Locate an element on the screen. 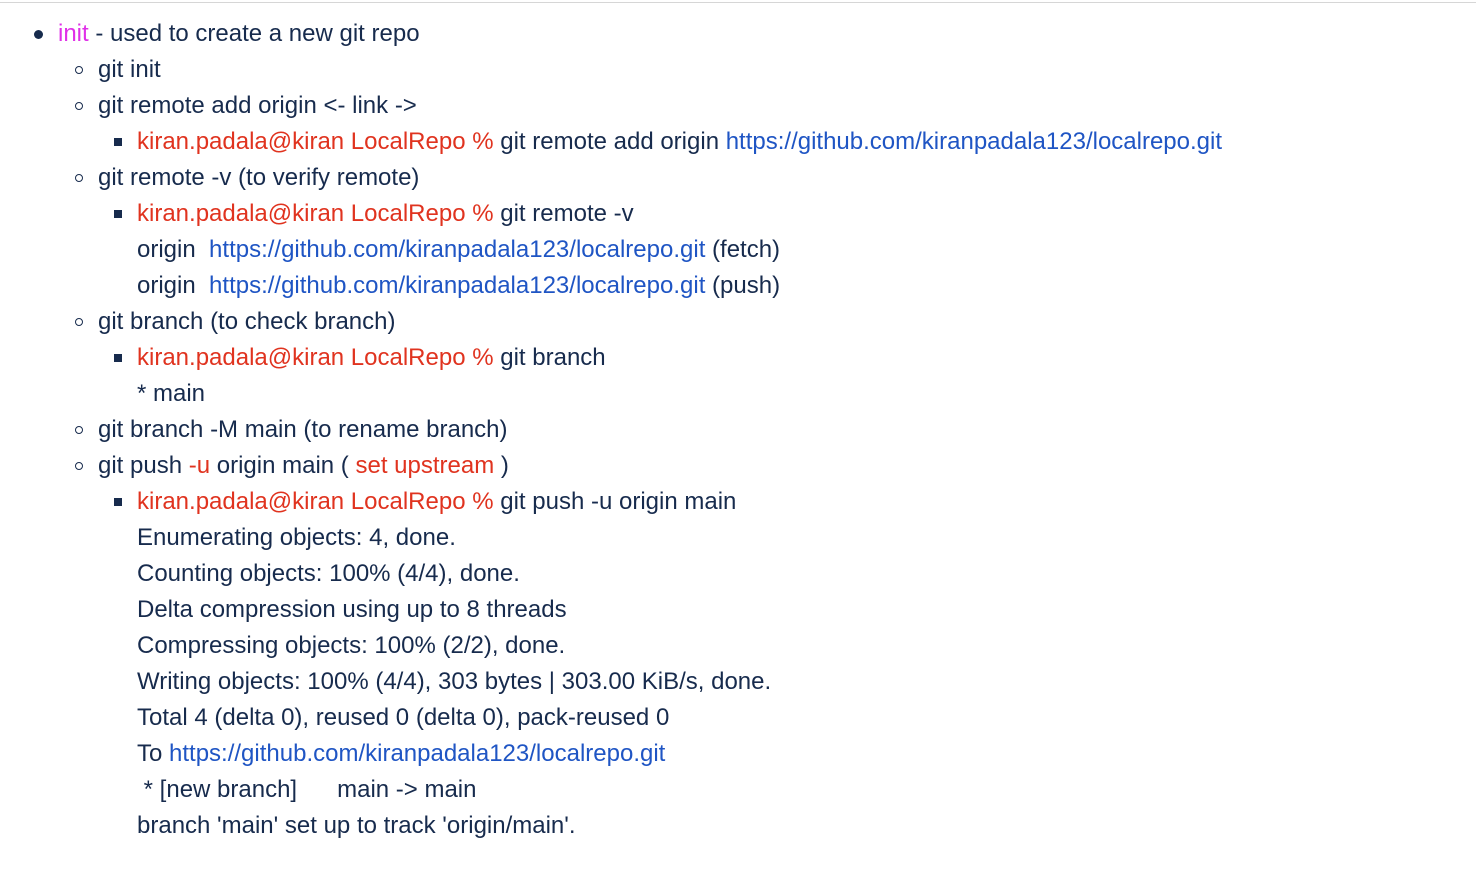  push-output-line: Counting objects: 100% (4/4), done. is located at coordinates (328, 573).